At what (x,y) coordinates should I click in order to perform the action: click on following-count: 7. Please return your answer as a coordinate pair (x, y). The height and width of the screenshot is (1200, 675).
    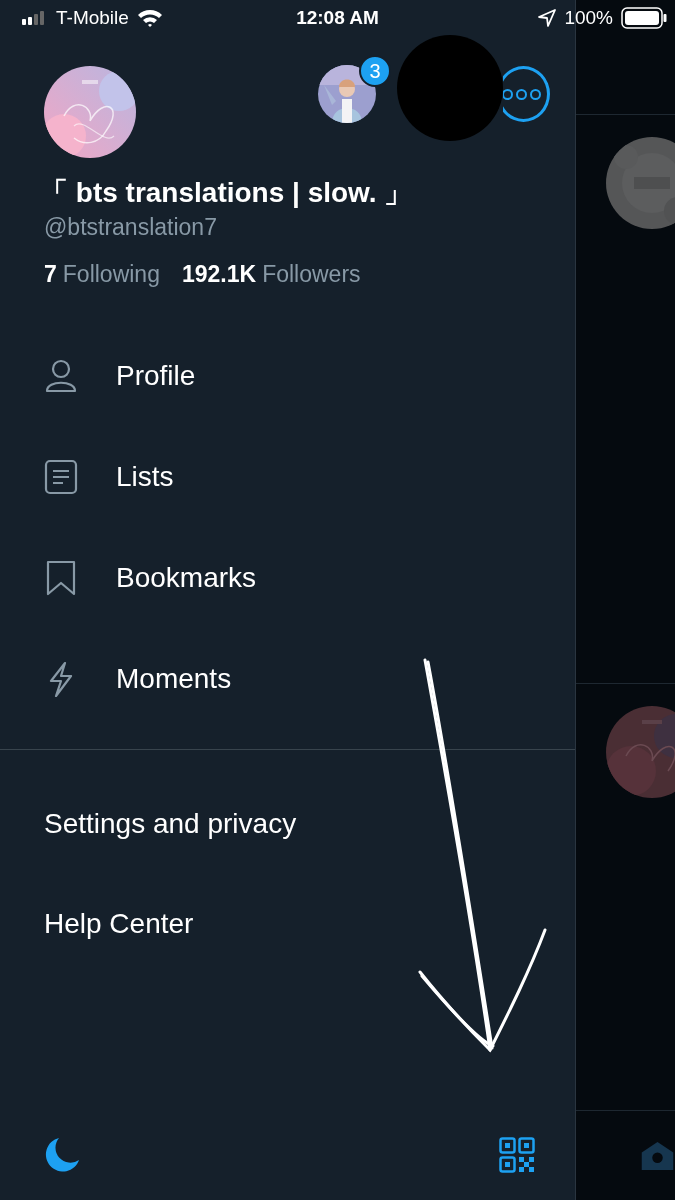
    Looking at the image, I should click on (50, 274).